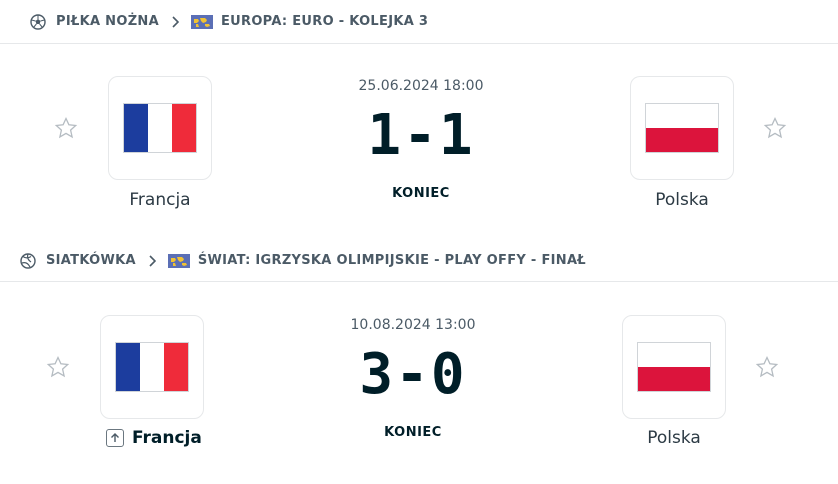 This screenshot has height=484, width=838. What do you see at coordinates (324, 21) in the screenshot?
I see `league-link: EUROPA: EURO - KOLEJKA 3` at bounding box center [324, 21].